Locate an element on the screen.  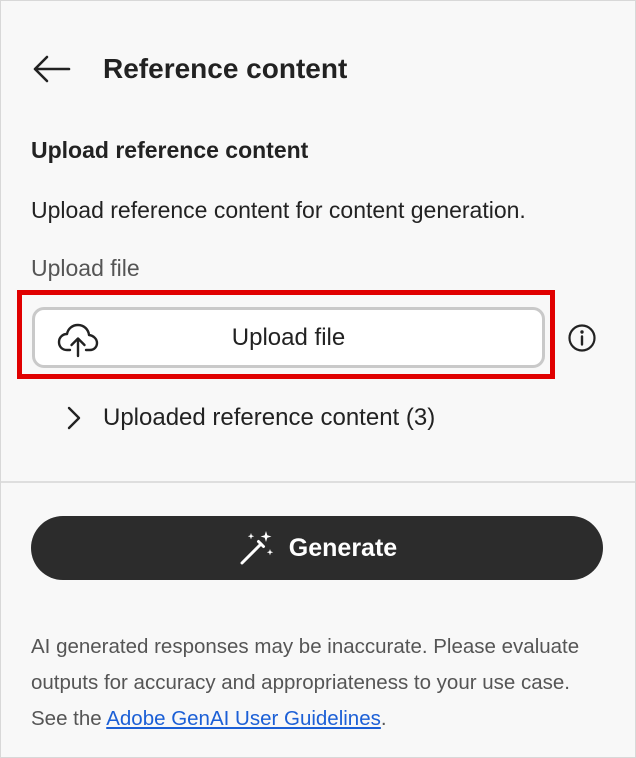
divider is located at coordinates (318, 482).